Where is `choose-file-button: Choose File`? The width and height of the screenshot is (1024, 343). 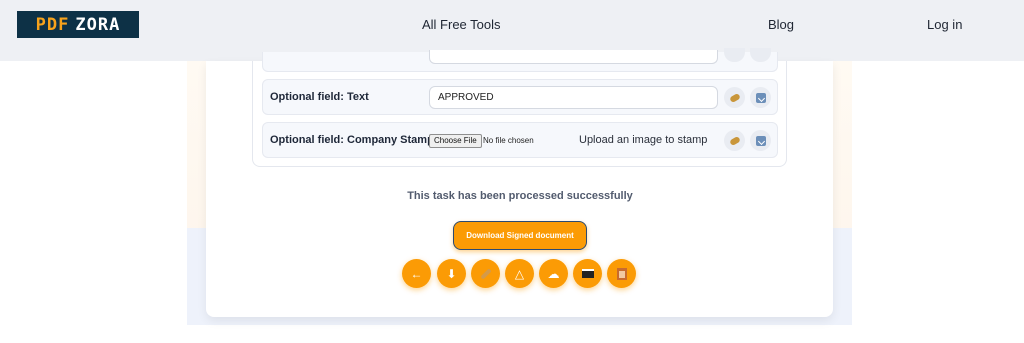
choose-file-button: Choose File is located at coordinates (455, 141).